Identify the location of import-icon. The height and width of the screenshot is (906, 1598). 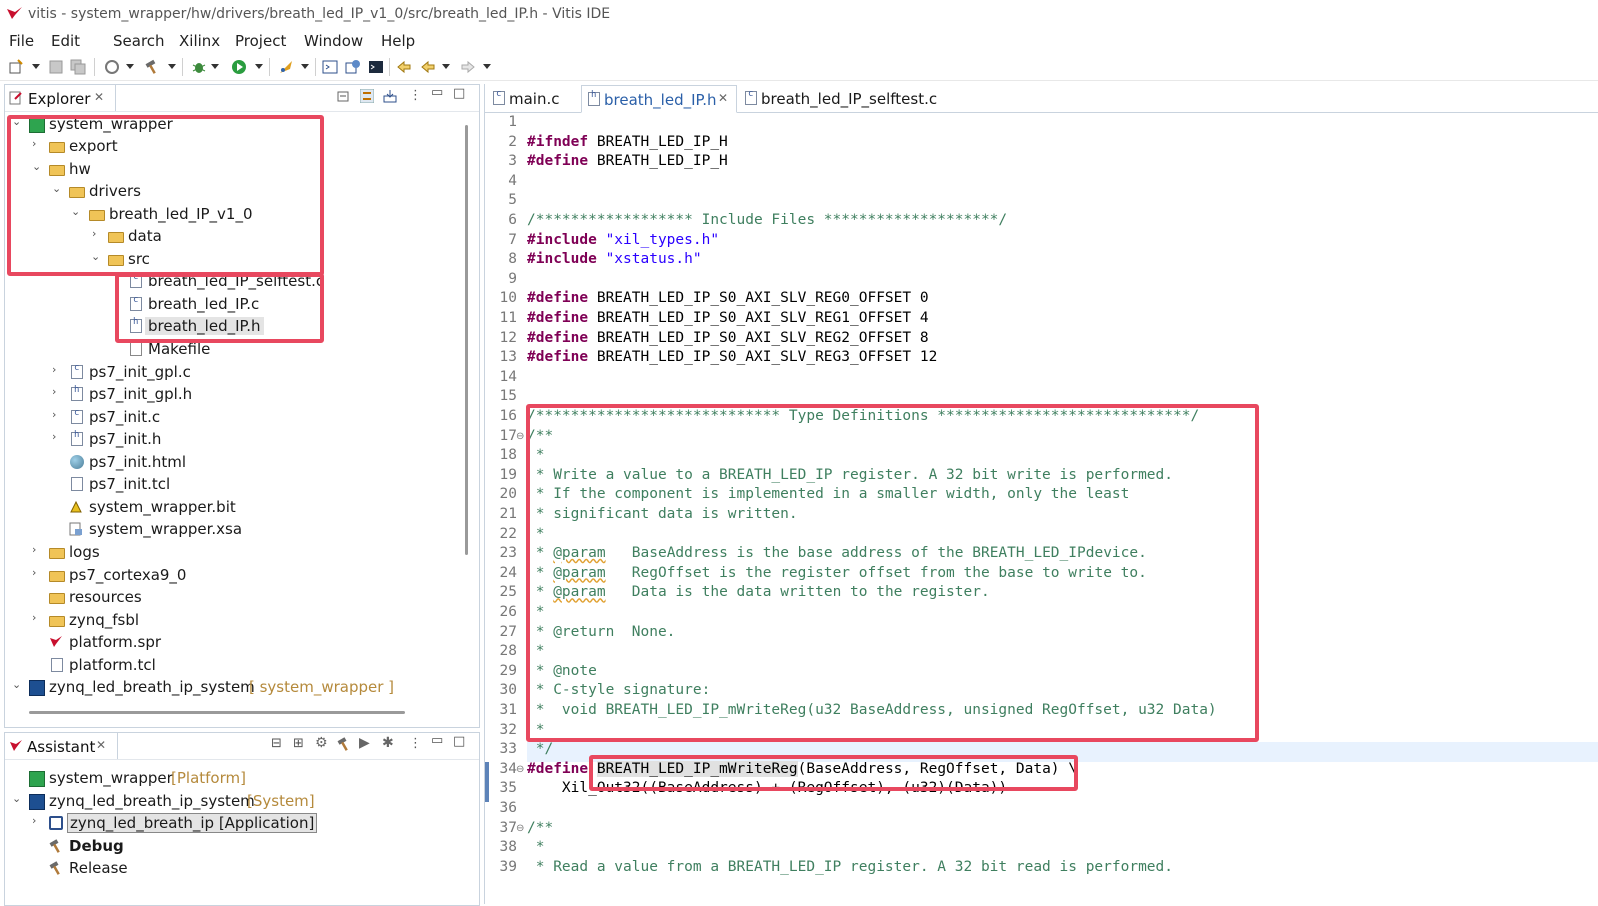
(390, 96).